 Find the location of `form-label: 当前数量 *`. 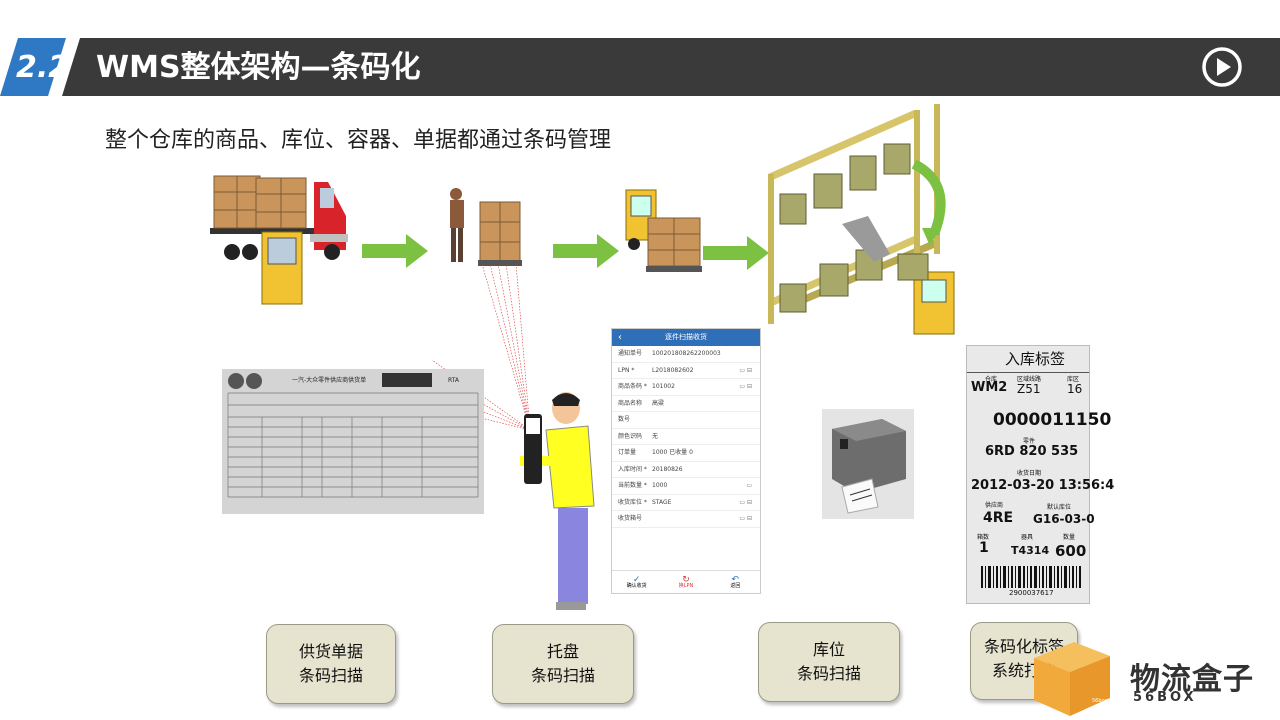

form-label: 当前数量 * is located at coordinates (632, 485).